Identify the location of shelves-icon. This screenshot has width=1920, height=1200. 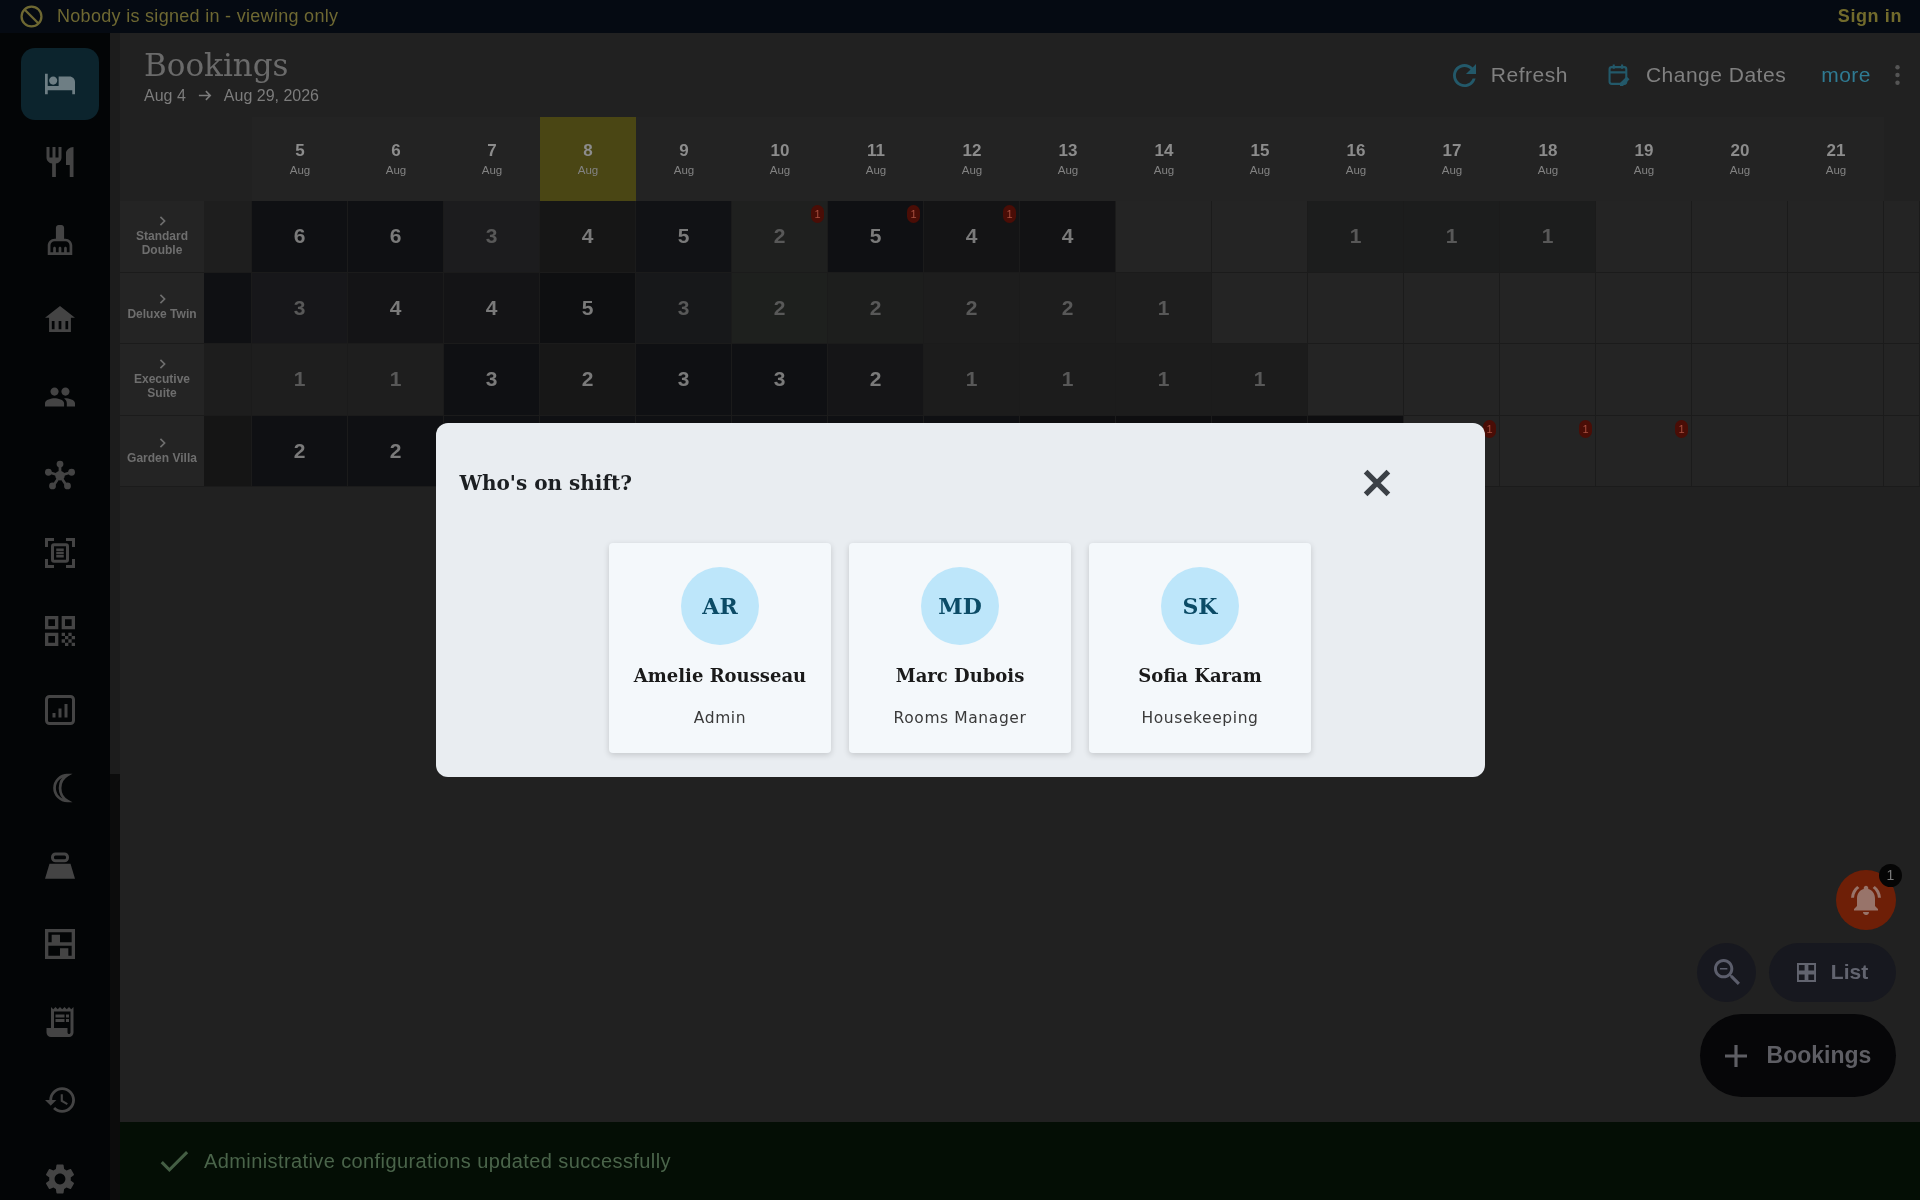
(60, 944).